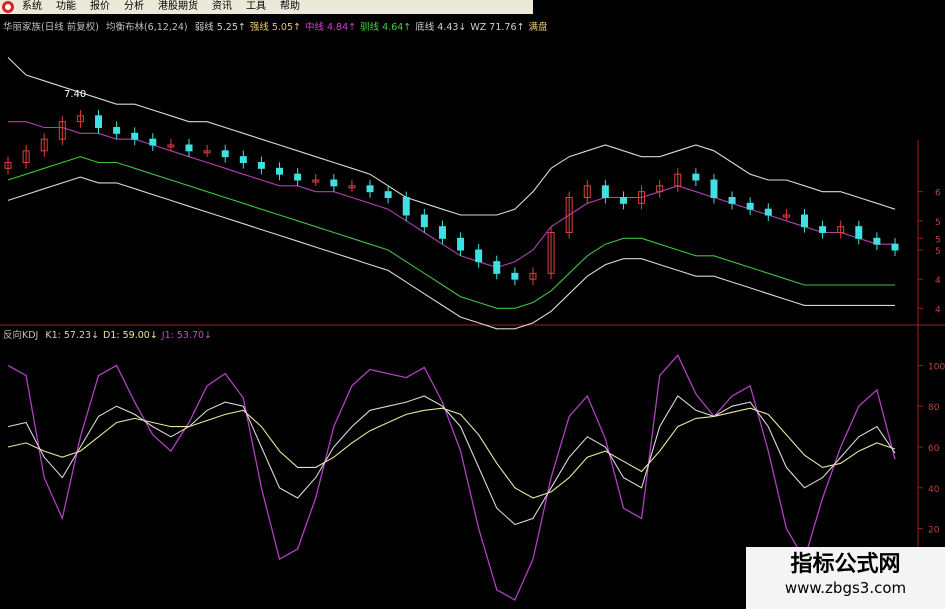 This screenshot has width=945, height=609. Describe the element at coordinates (187, 335) in the screenshot. I see `kdj-legend-item-2: J1: 53.70↓` at that location.